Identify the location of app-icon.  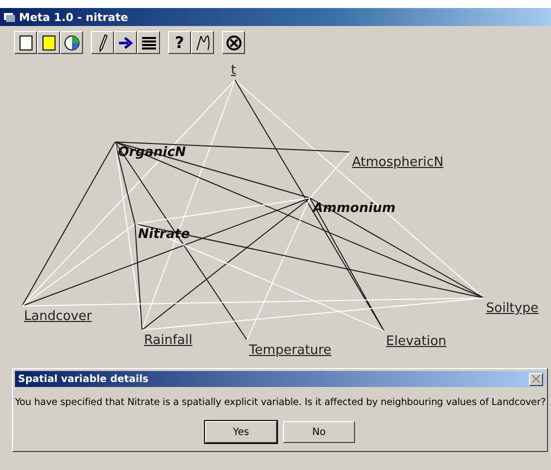
(9, 17).